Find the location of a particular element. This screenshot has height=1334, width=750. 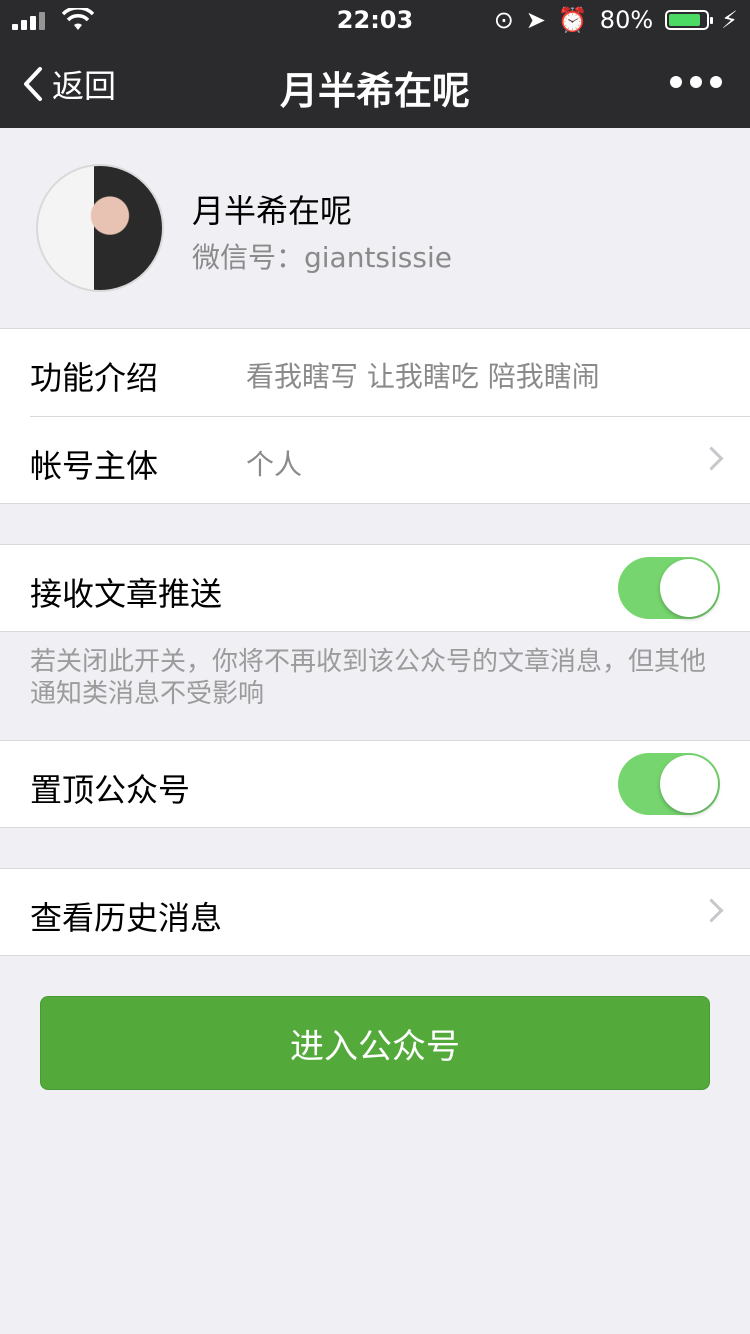

history-label: 查看历史消息 is located at coordinates (126, 918).